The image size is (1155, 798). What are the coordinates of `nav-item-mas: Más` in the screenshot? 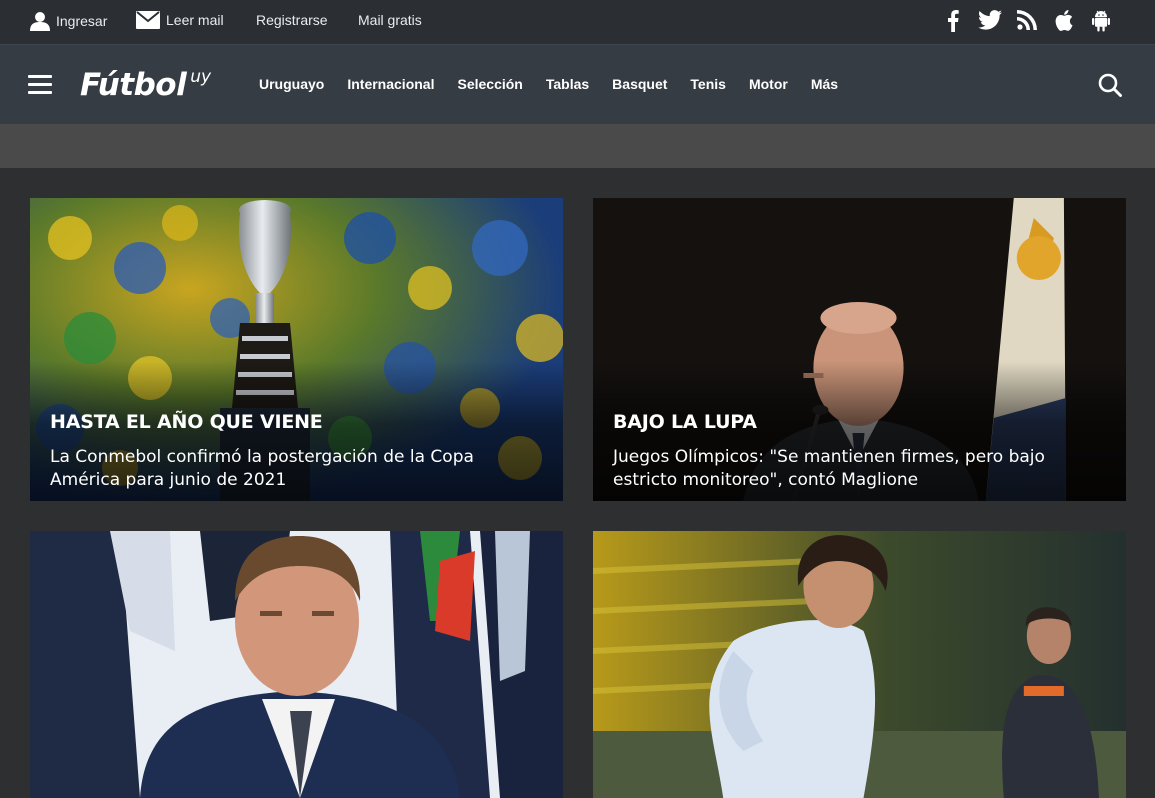 It's located at (824, 84).